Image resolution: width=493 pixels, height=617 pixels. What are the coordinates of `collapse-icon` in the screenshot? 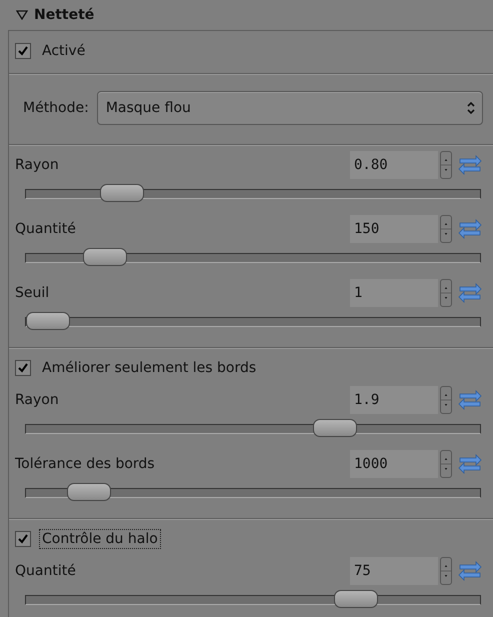 It's located at (22, 15).